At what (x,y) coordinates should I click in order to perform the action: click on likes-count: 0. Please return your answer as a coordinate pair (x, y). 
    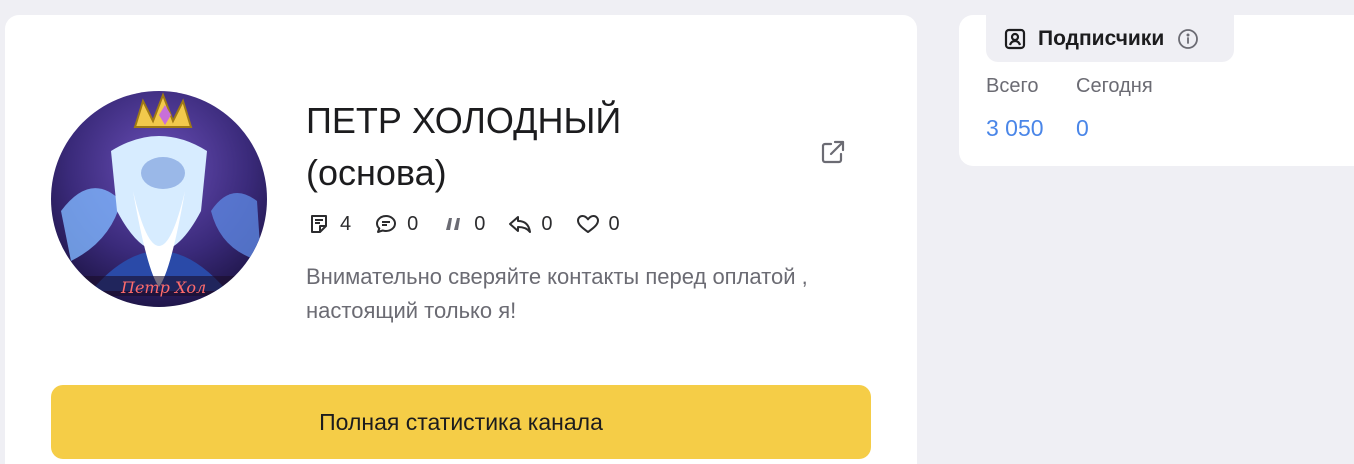
    Looking at the image, I should click on (614, 223).